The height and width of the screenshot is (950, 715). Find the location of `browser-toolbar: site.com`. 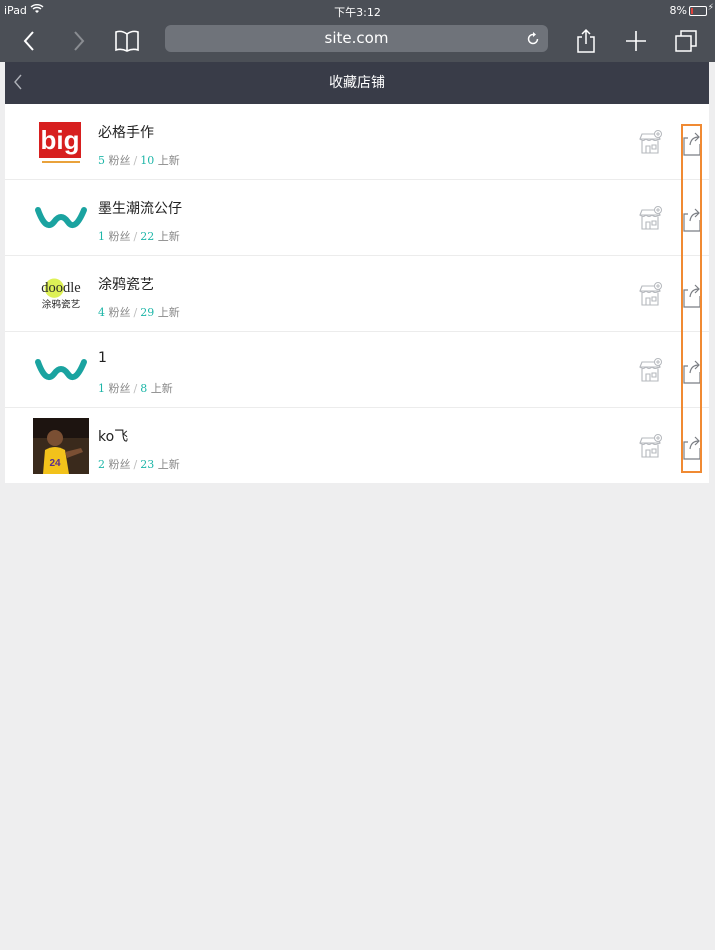

browser-toolbar: site.com is located at coordinates (357, 41).